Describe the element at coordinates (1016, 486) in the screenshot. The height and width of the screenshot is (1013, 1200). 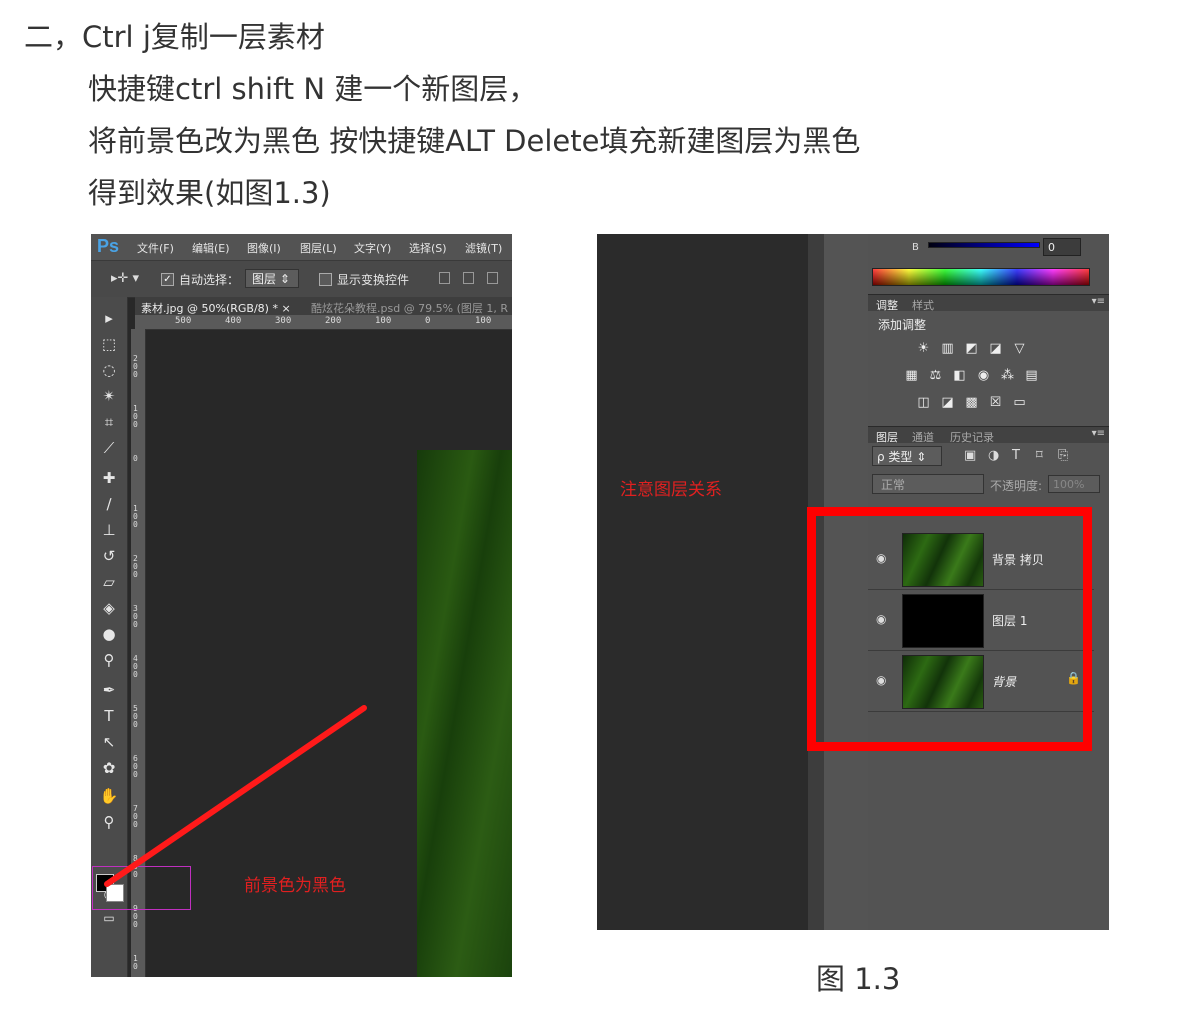
I see `opacity-label: 不透明度:` at that location.